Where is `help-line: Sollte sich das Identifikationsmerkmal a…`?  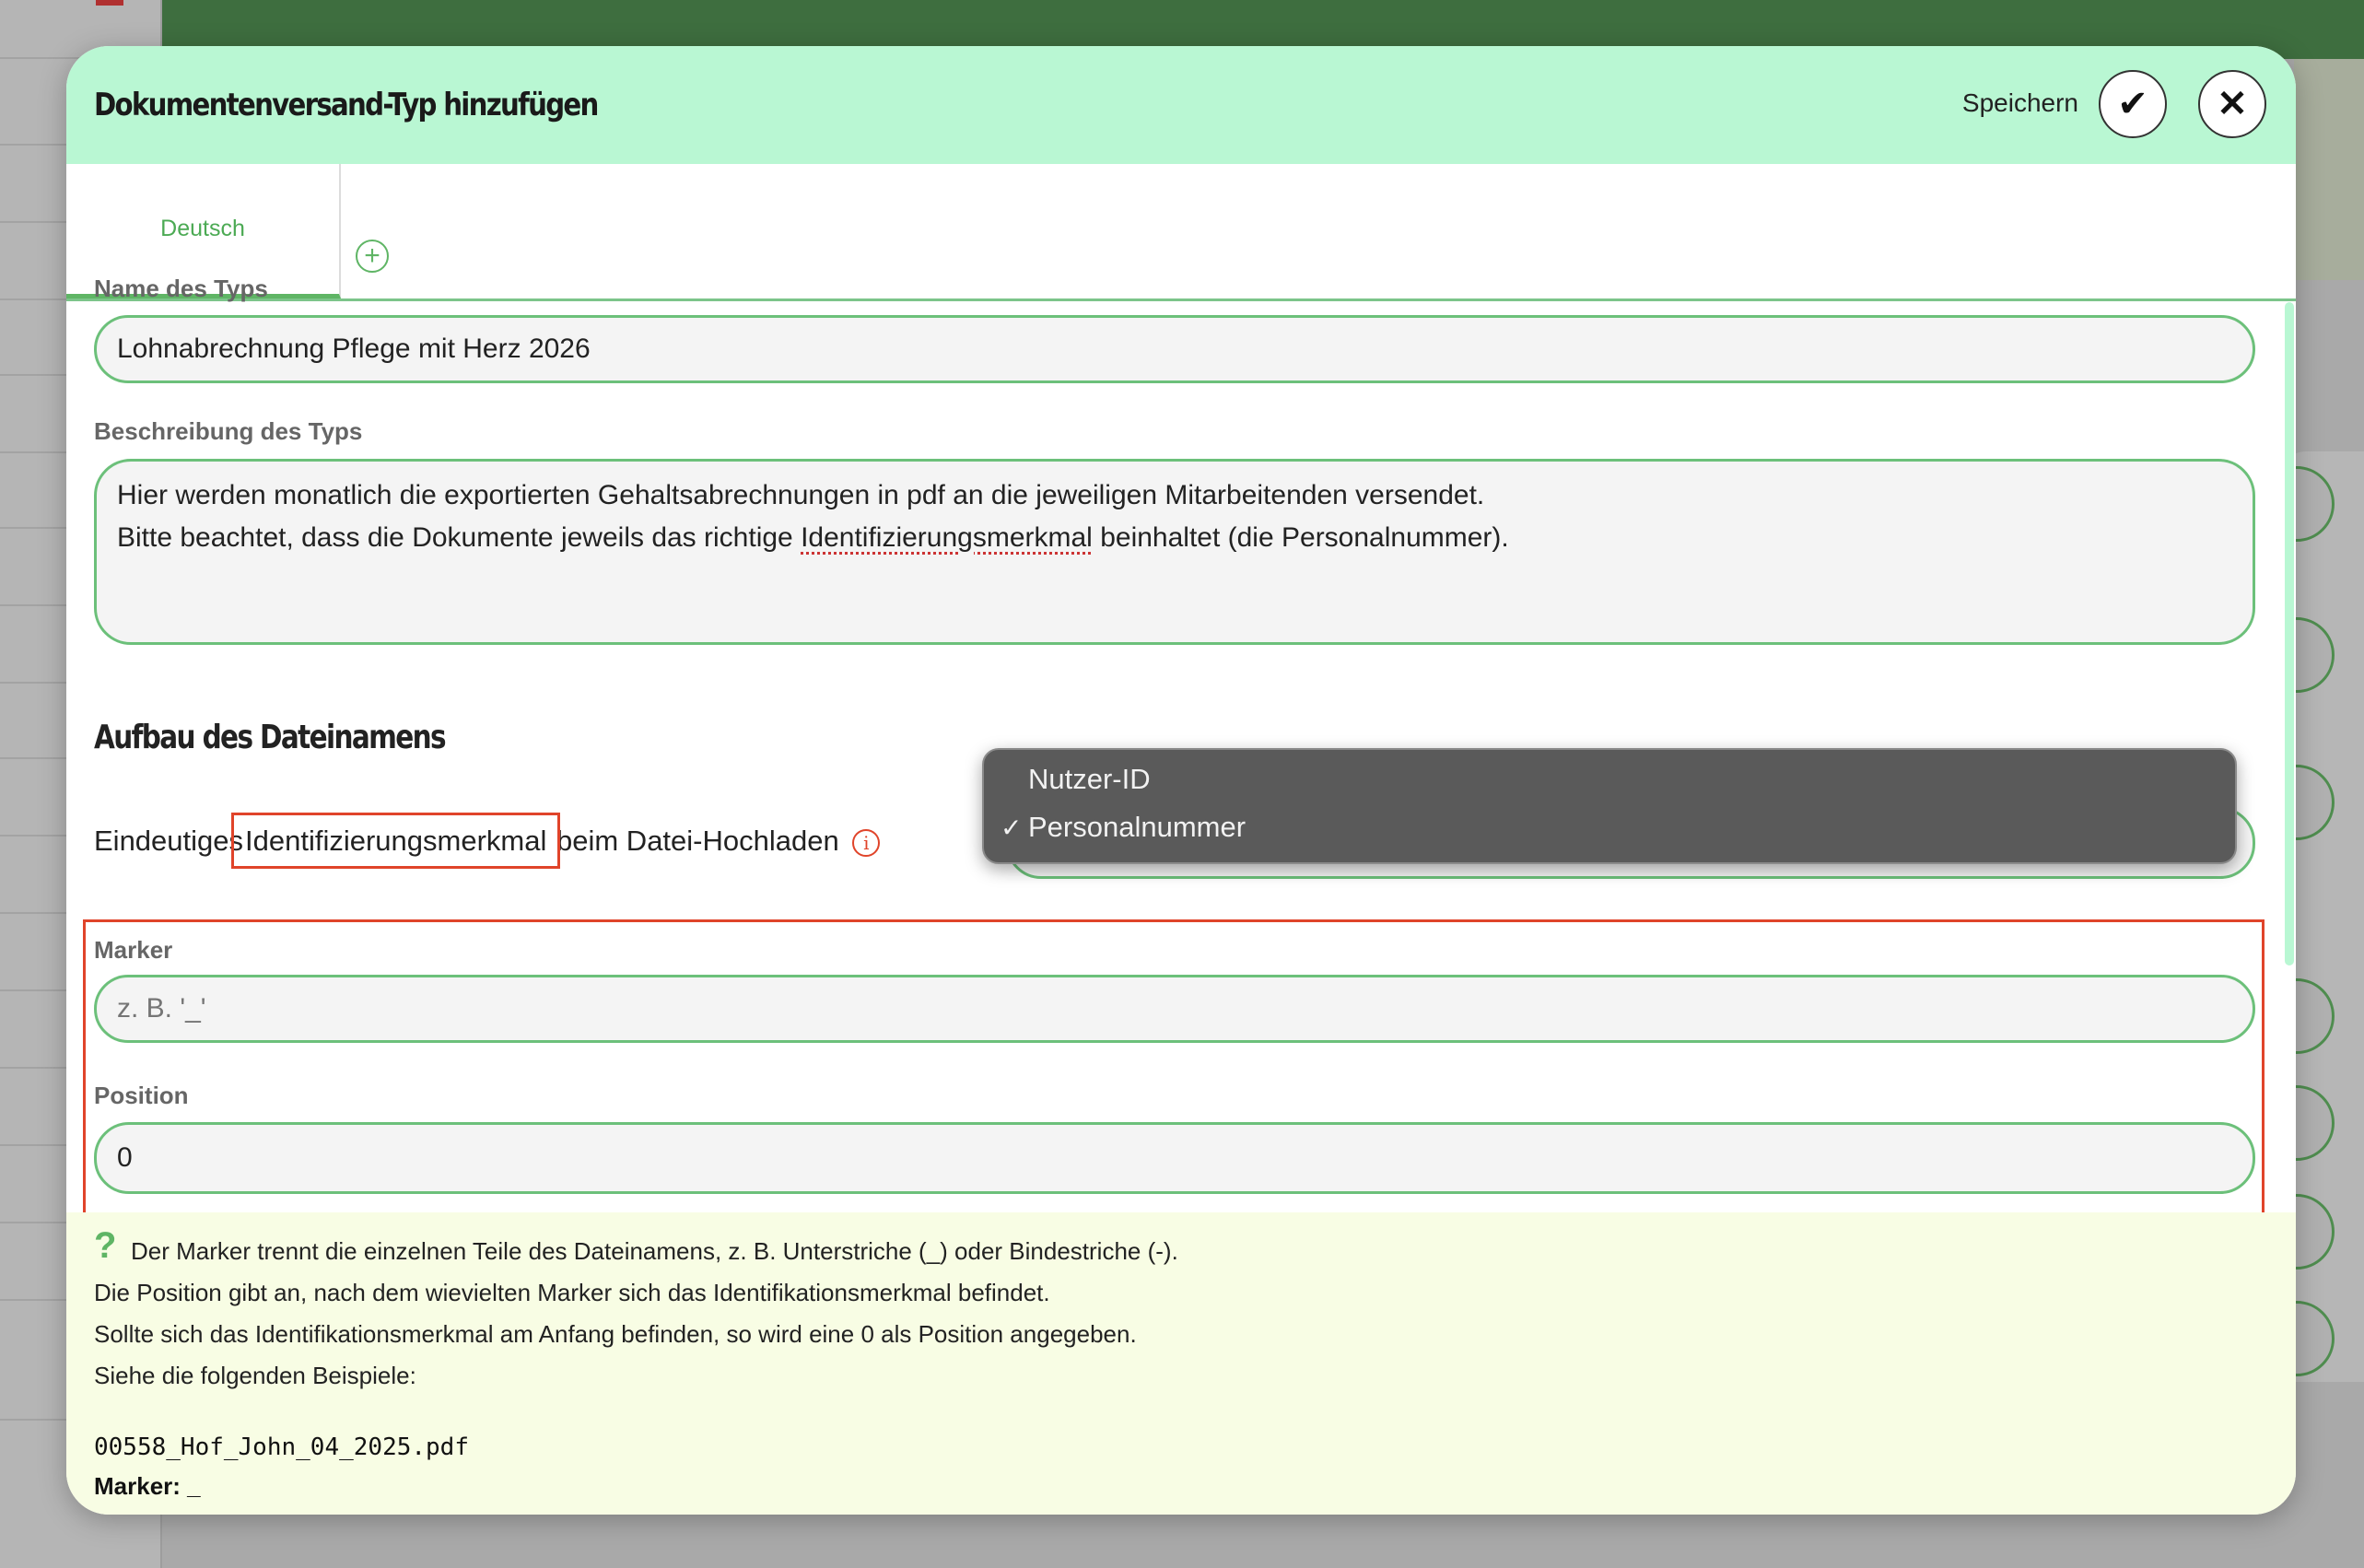 help-line: Sollte sich das Identifikationsmerkmal a… is located at coordinates (616, 1334).